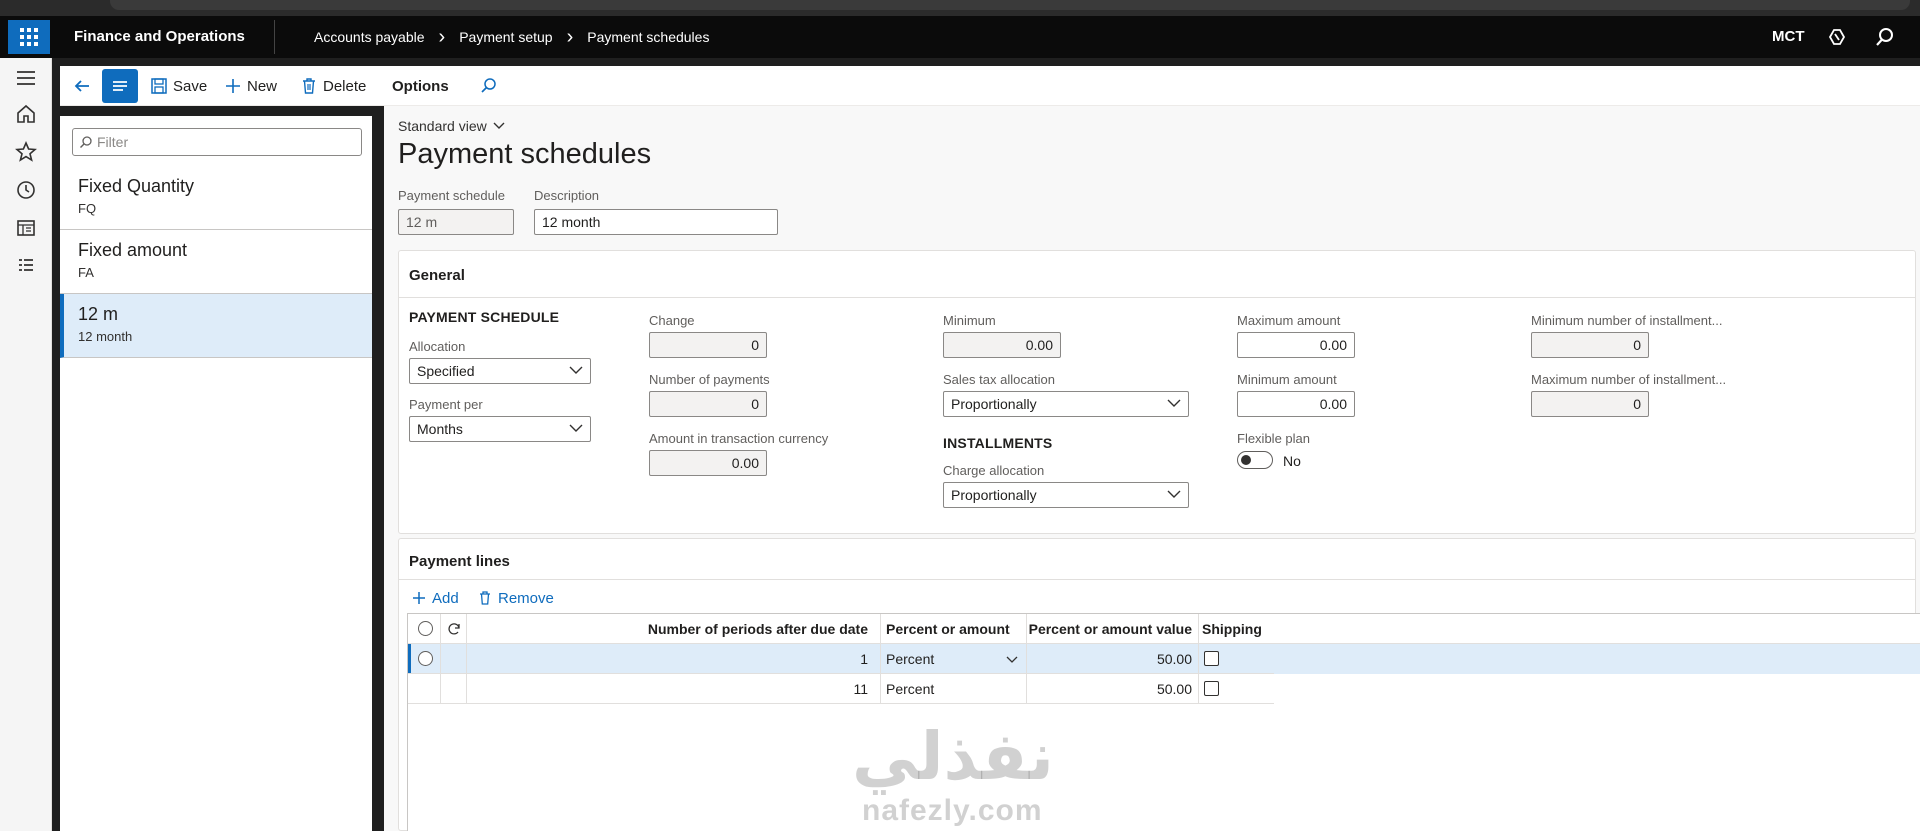 The width and height of the screenshot is (1920, 831). Describe the element at coordinates (952, 810) in the screenshot. I see `watermark-latin: nafezly.com` at that location.